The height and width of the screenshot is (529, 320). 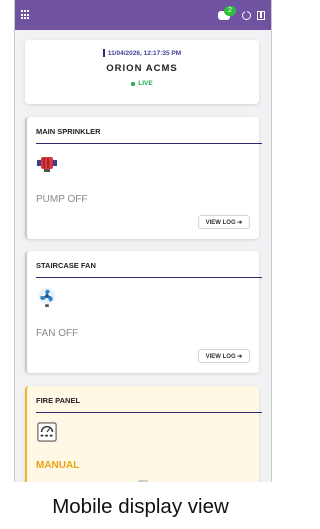 I want to click on power-icon, so click(x=246, y=14).